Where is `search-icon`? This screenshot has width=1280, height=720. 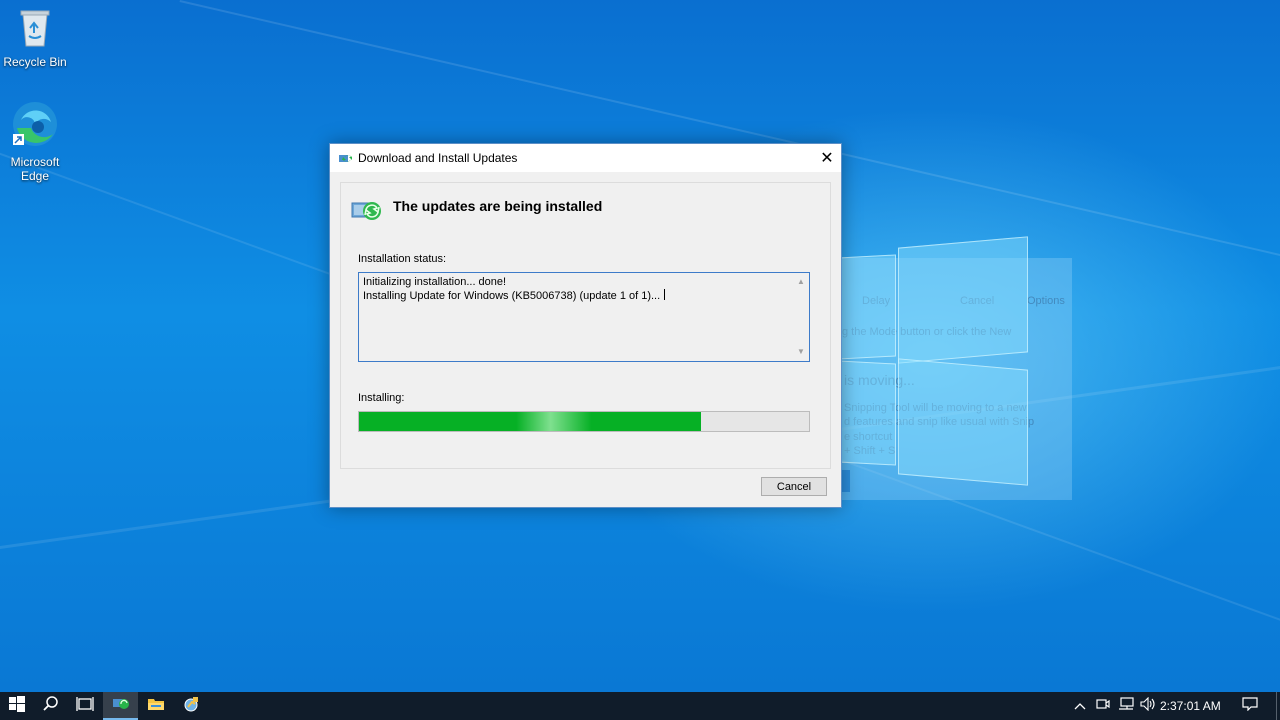 search-icon is located at coordinates (51, 706).